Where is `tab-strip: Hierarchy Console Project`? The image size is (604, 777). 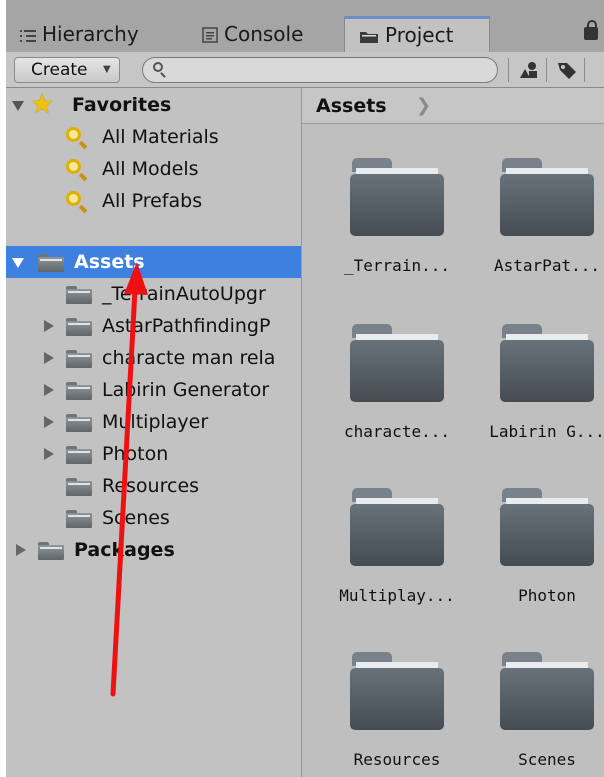 tab-strip: Hierarchy Console Project is located at coordinates (305, 26).